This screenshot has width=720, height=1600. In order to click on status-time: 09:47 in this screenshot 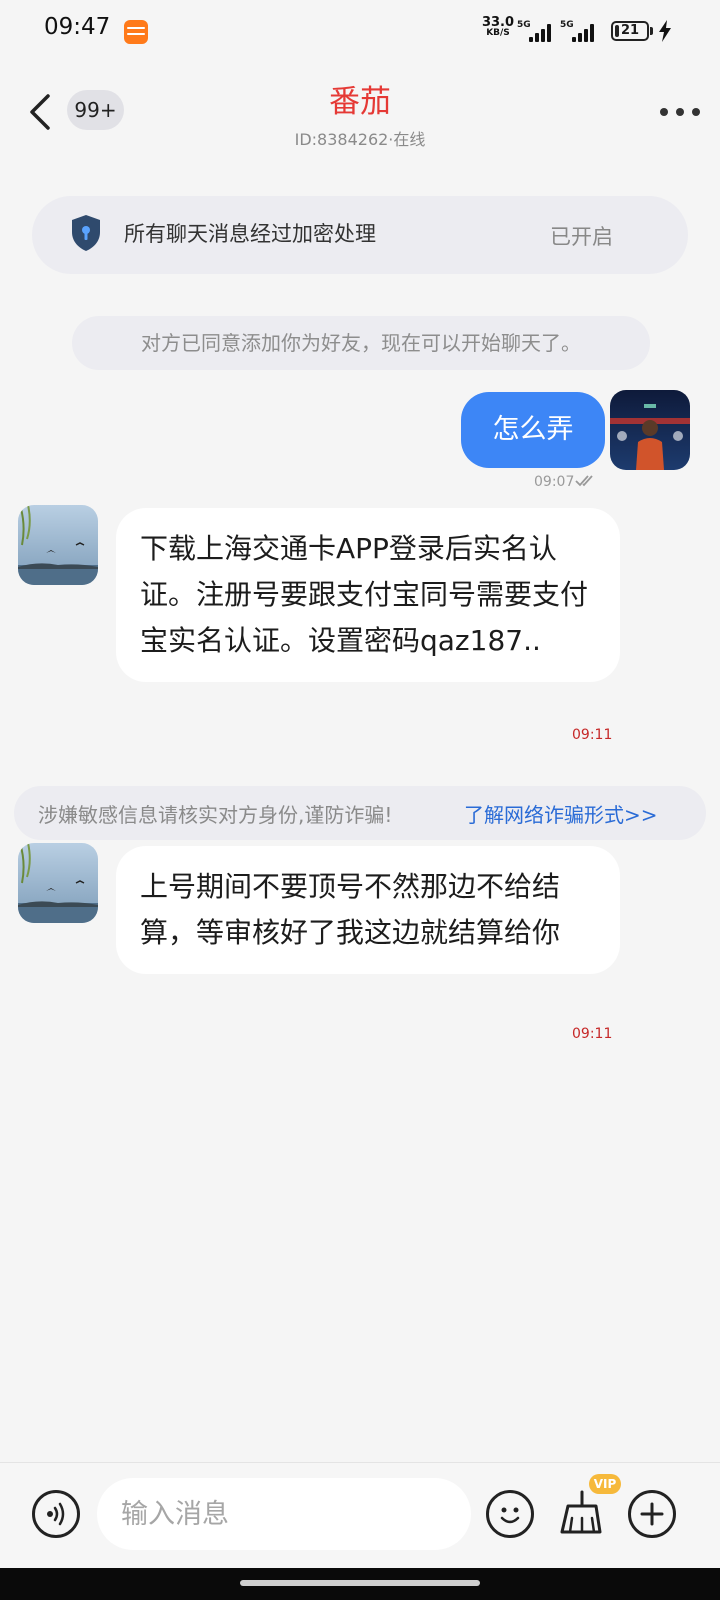, I will do `click(77, 27)`.